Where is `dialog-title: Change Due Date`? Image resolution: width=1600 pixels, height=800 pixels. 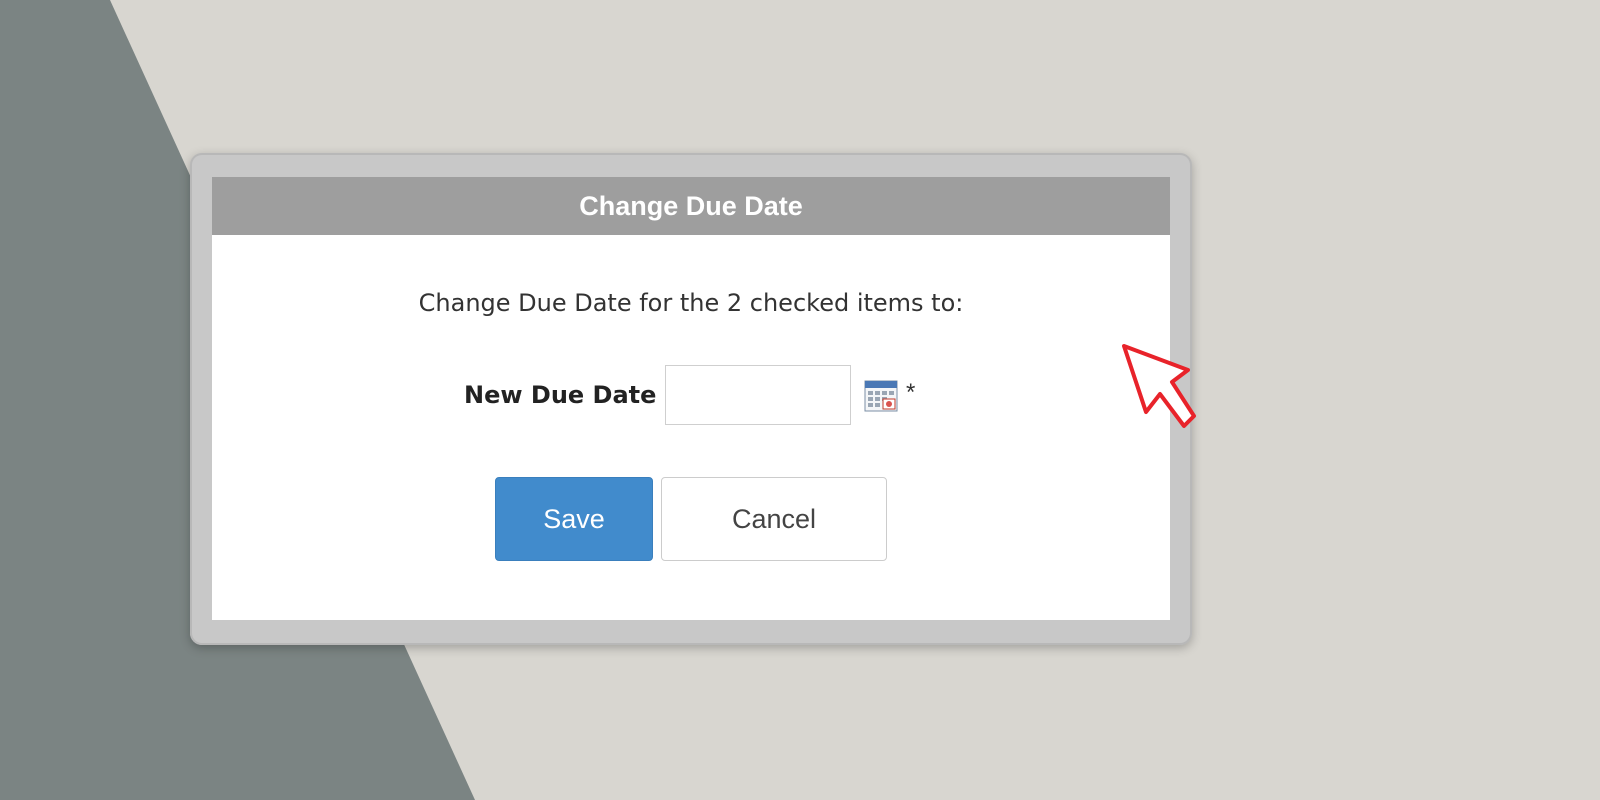 dialog-title: Change Due Date is located at coordinates (691, 205).